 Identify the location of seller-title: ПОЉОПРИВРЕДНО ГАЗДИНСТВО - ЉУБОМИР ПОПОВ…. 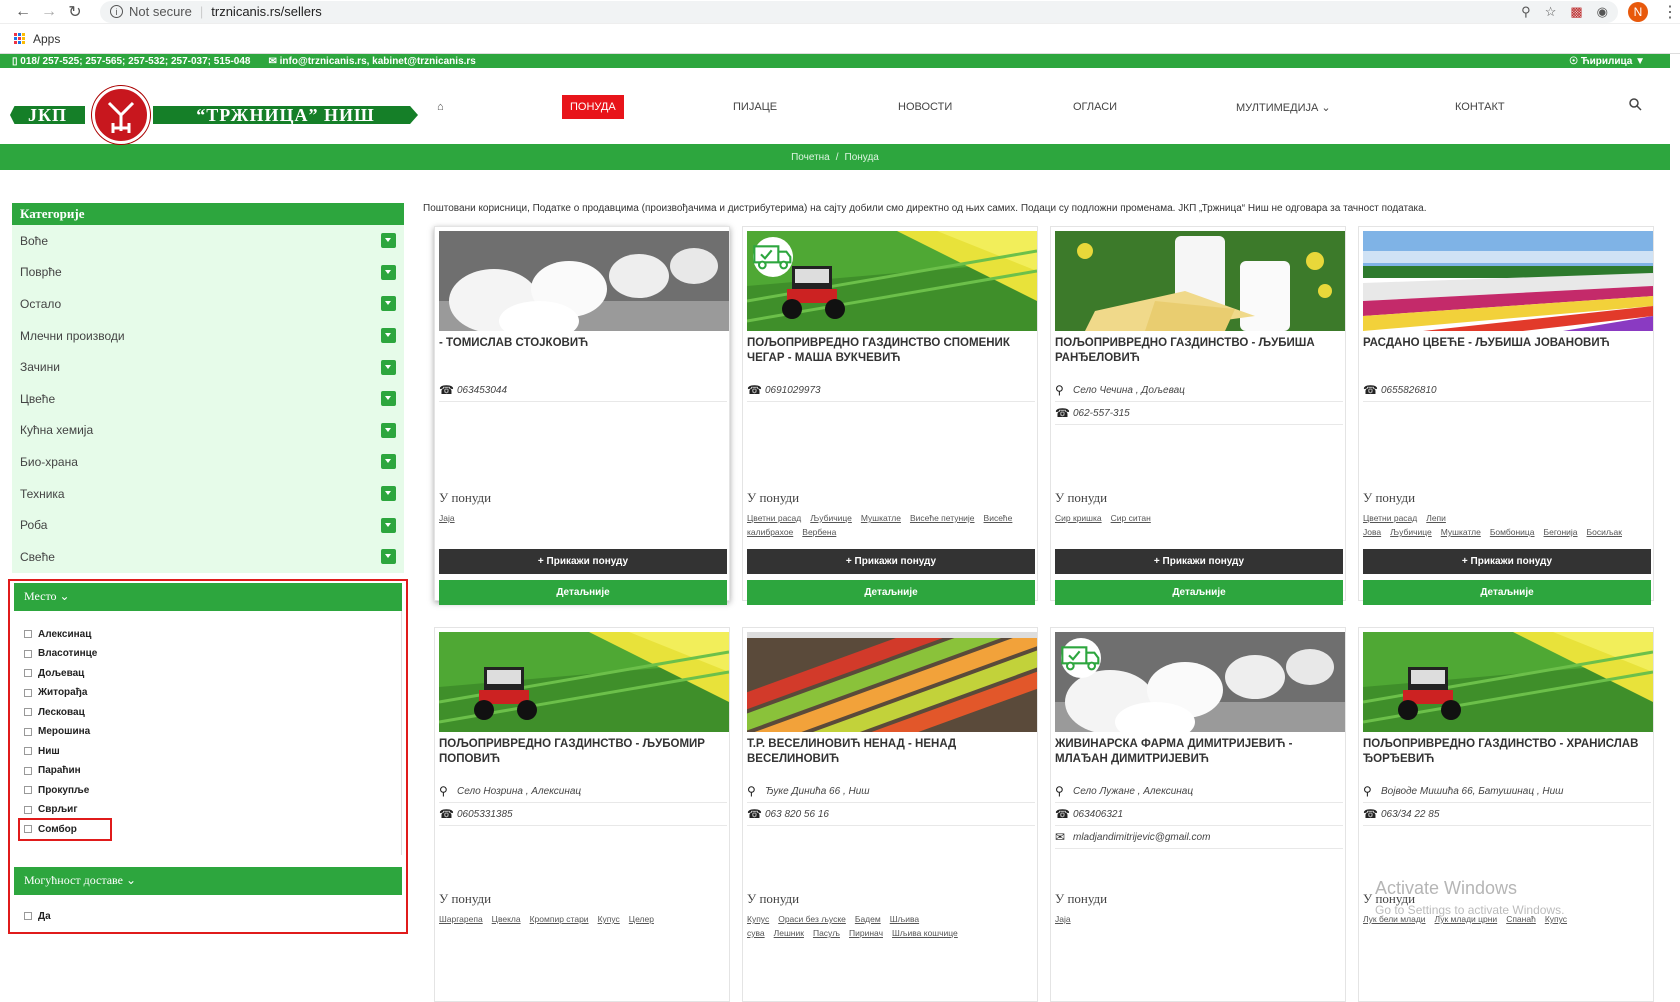
(583, 752).